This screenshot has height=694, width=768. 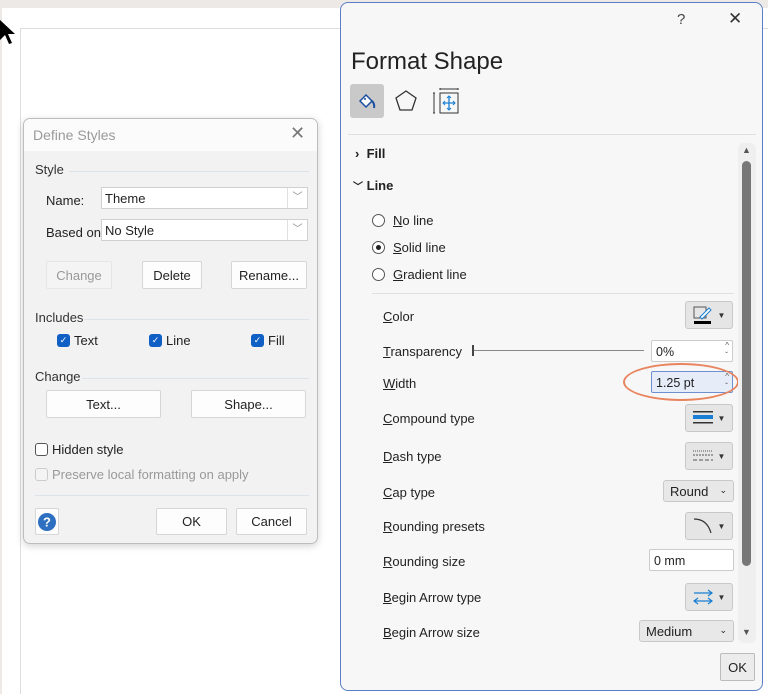 I want to click on arrows-icon, so click(x=702, y=597).